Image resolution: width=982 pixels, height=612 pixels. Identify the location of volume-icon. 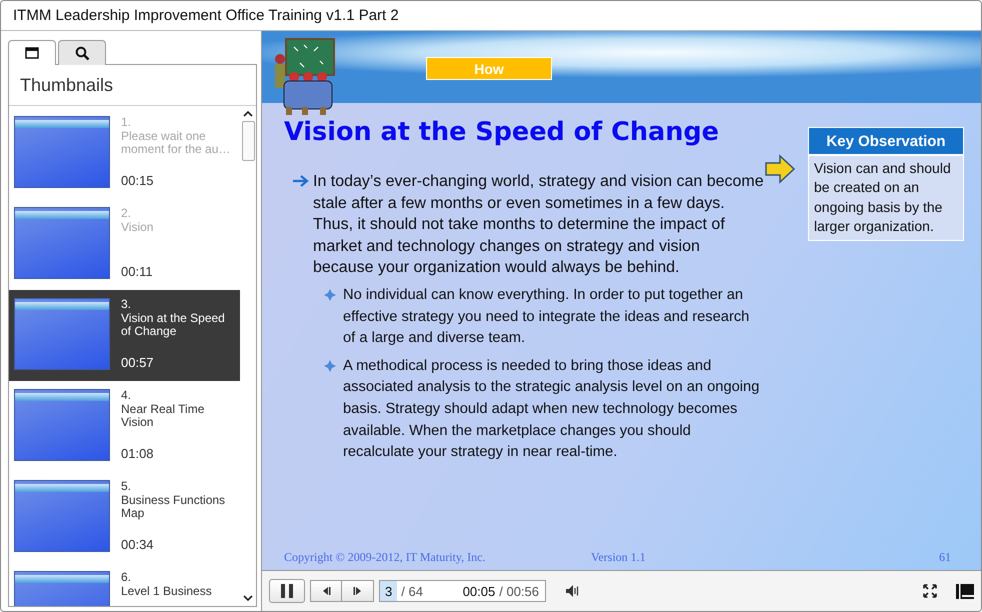
(572, 591).